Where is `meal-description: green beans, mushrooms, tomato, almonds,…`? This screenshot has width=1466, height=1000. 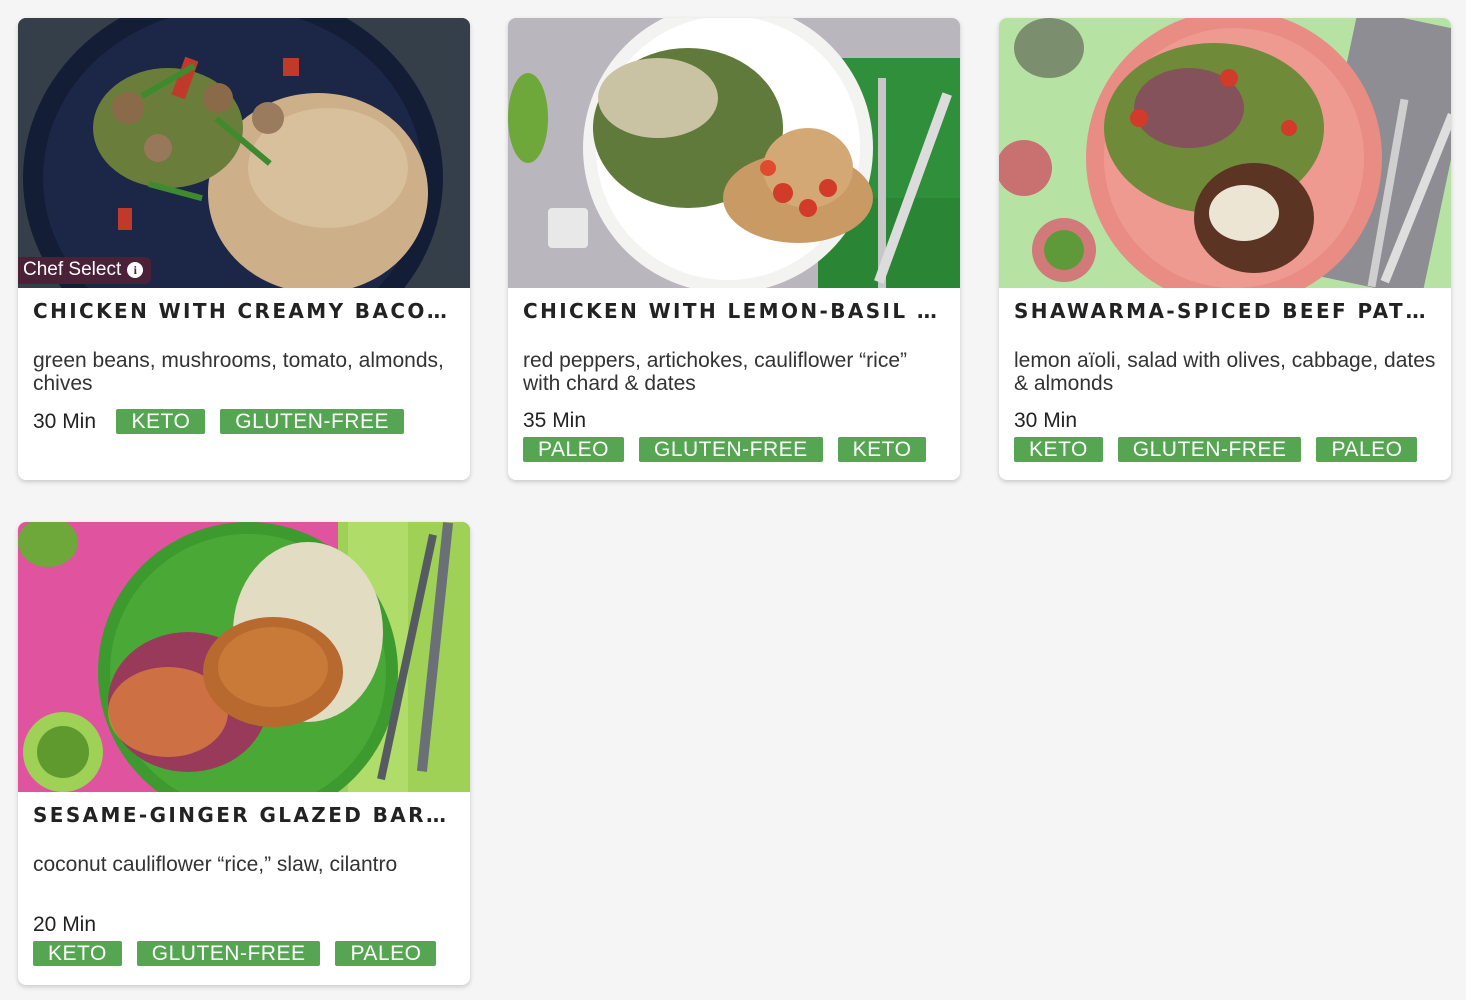 meal-description: green beans, mushrooms, tomato, almonds,… is located at coordinates (238, 372).